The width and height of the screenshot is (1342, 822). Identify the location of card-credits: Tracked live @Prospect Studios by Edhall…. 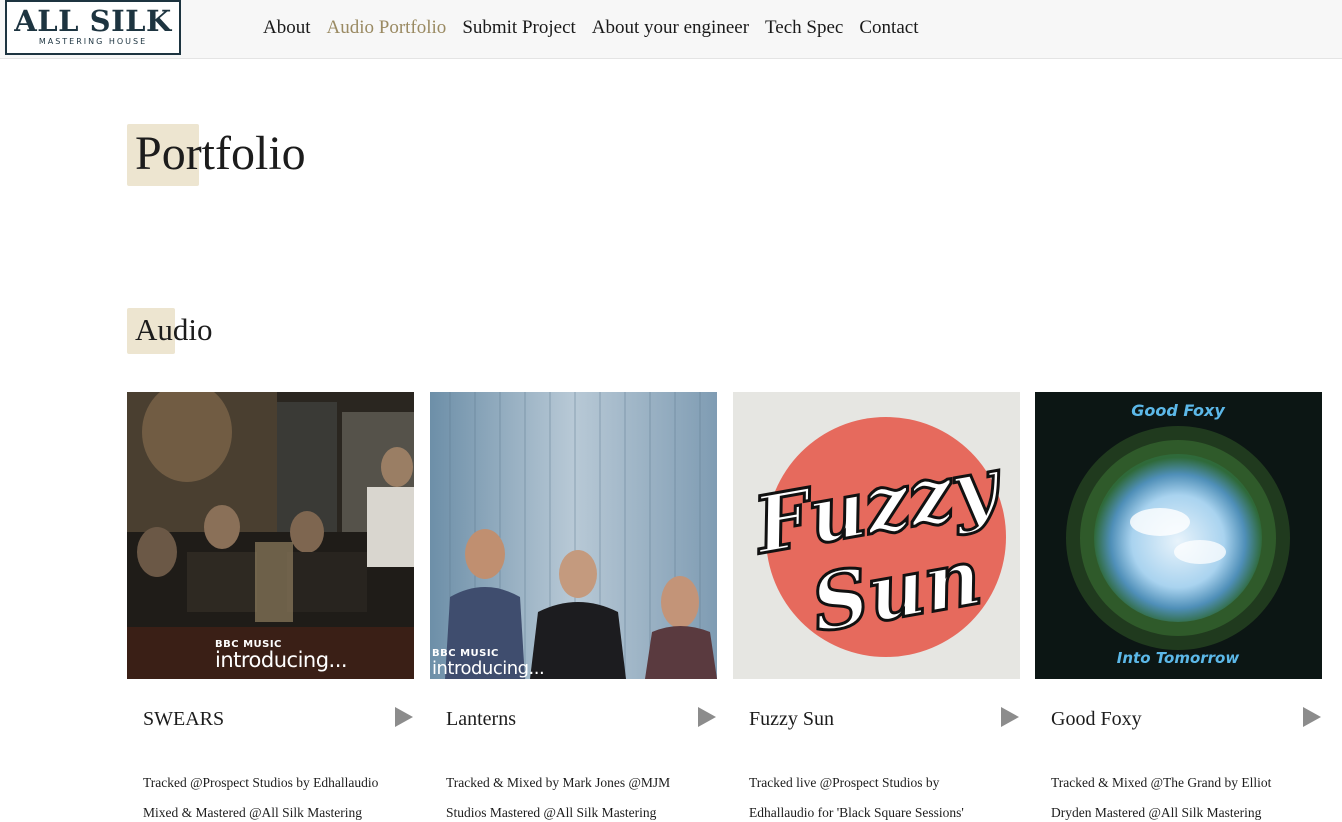
(879, 795).